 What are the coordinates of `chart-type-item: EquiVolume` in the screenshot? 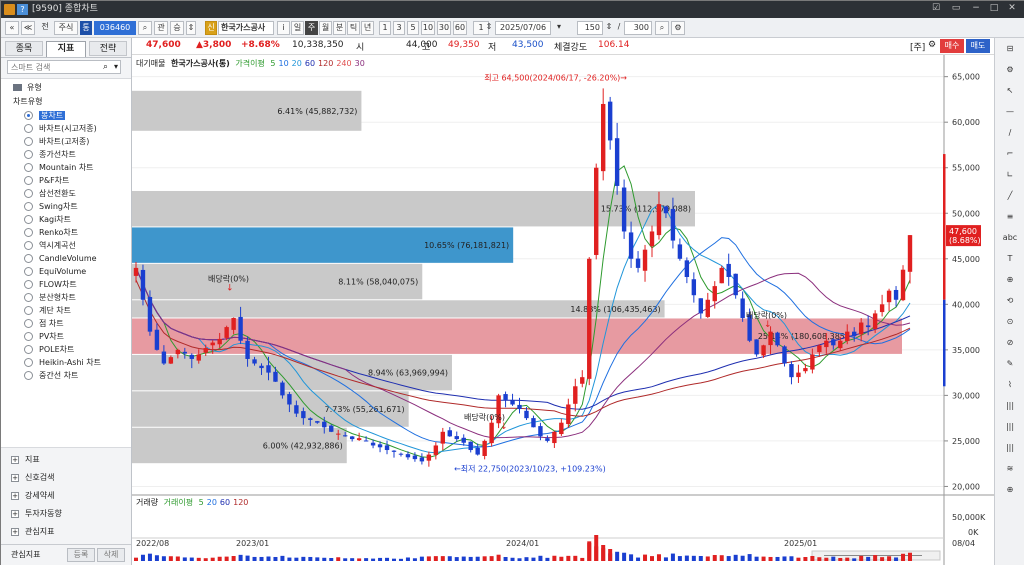 It's located at (76, 271).